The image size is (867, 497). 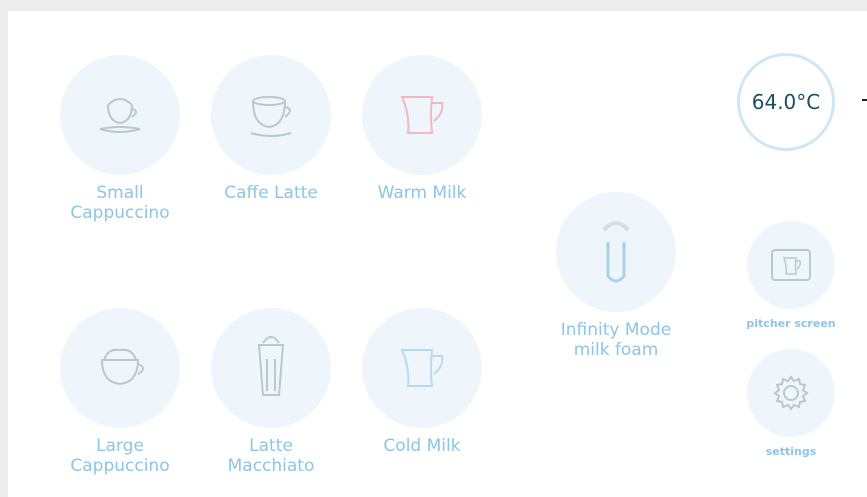 I want to click on latte-cup-icon, so click(x=271, y=116).